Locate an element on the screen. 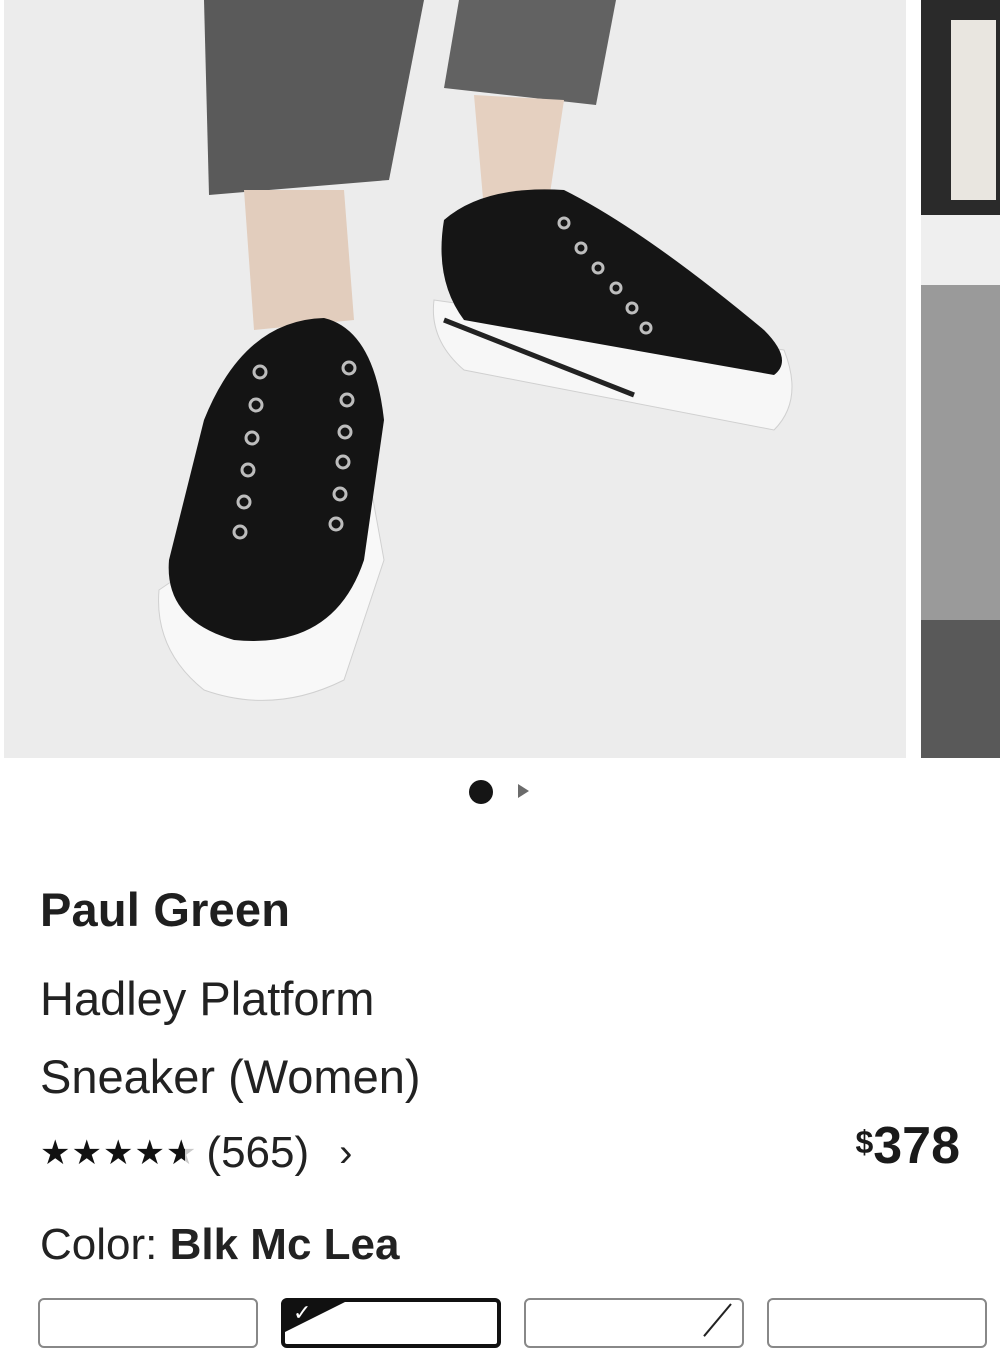  color-label: Color: is located at coordinates (99, 1244).